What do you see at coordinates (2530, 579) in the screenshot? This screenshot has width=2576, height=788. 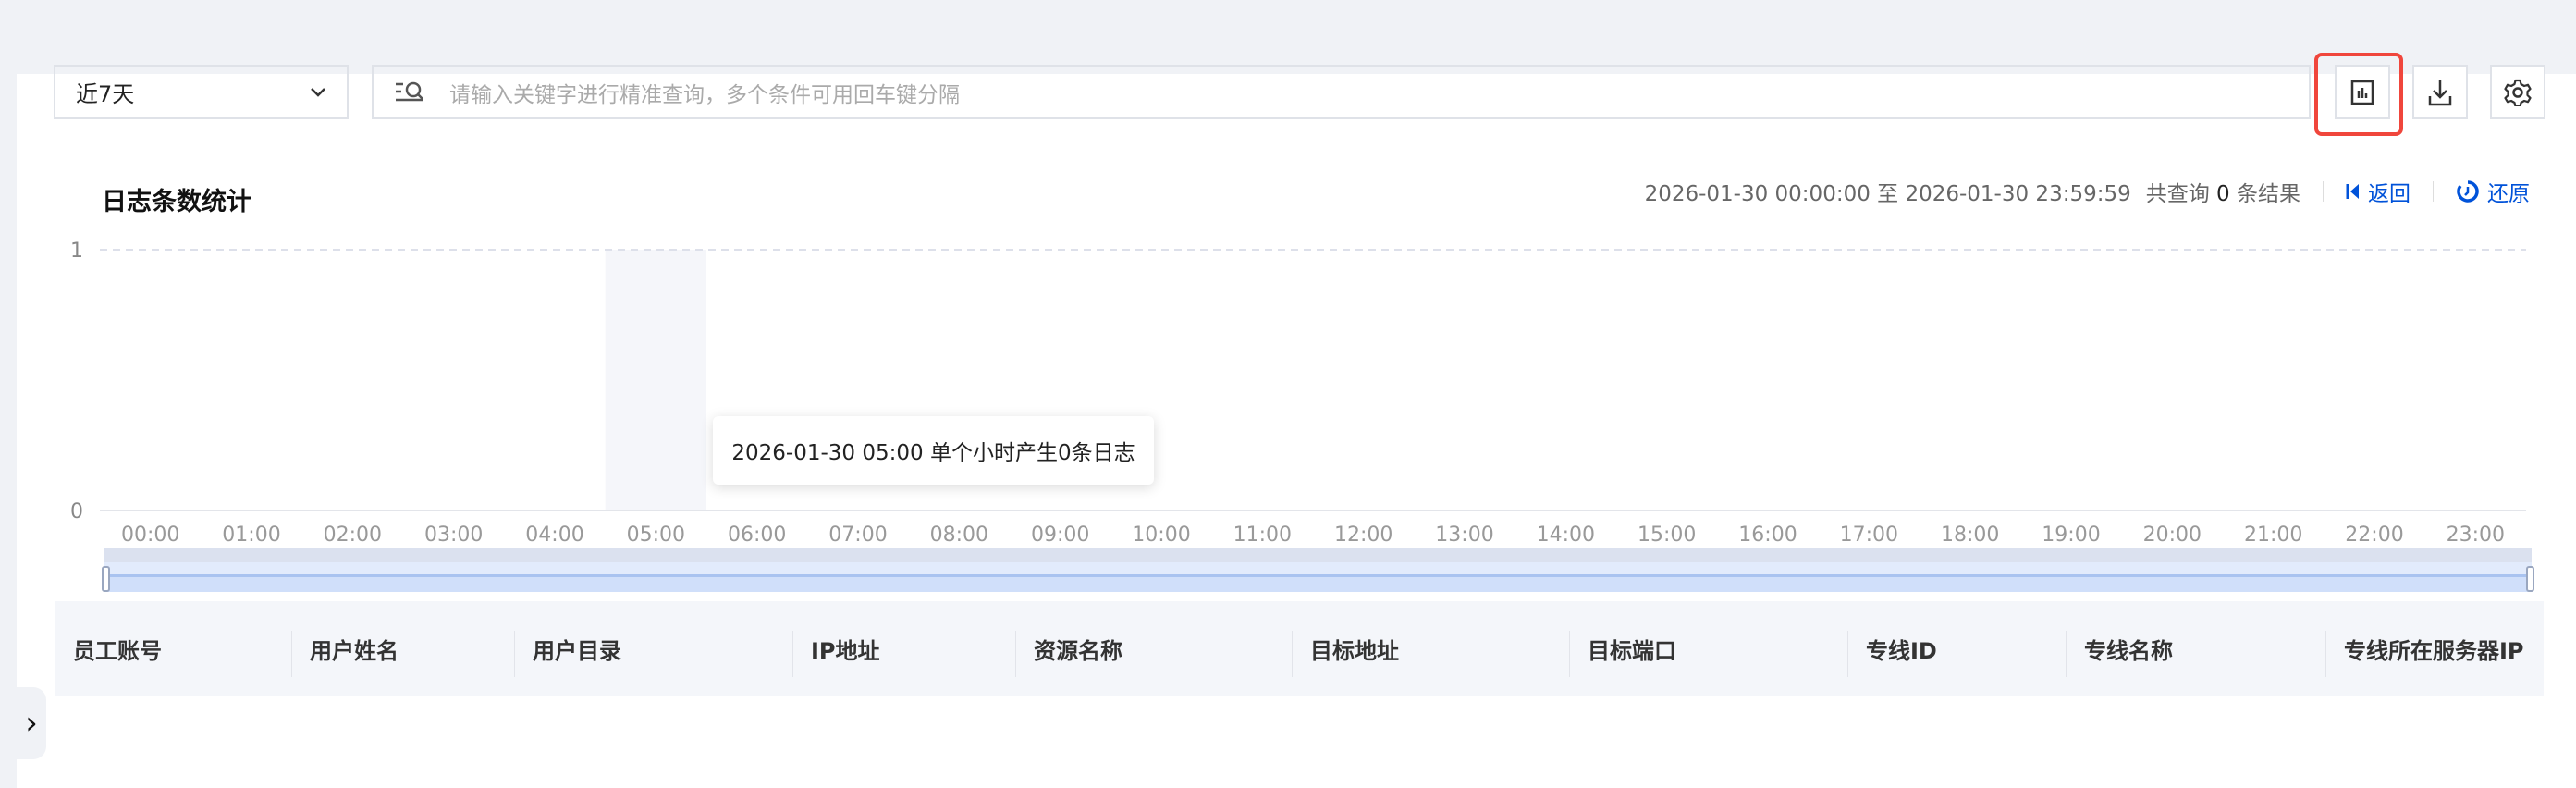 I see `slider-handle-right` at bounding box center [2530, 579].